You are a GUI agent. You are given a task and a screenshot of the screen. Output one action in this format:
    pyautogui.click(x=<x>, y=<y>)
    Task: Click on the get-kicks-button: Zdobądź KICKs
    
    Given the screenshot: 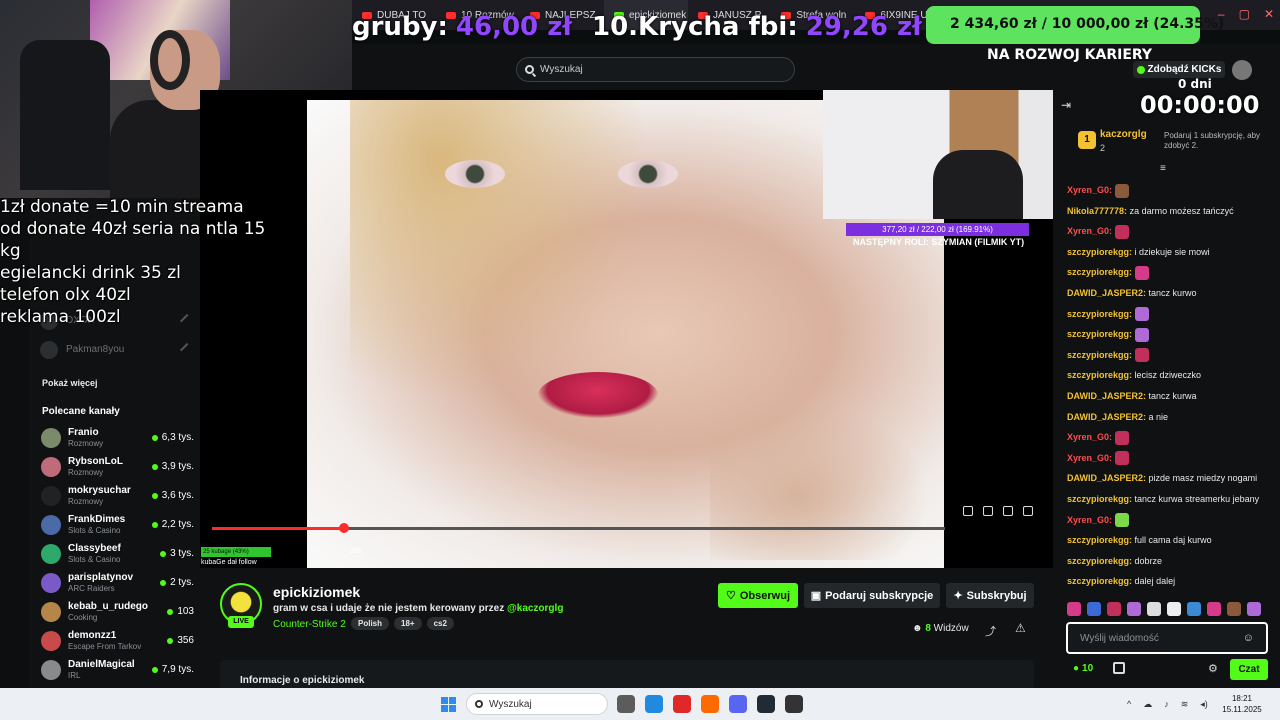 What is the action you would take?
    pyautogui.click(x=1179, y=69)
    